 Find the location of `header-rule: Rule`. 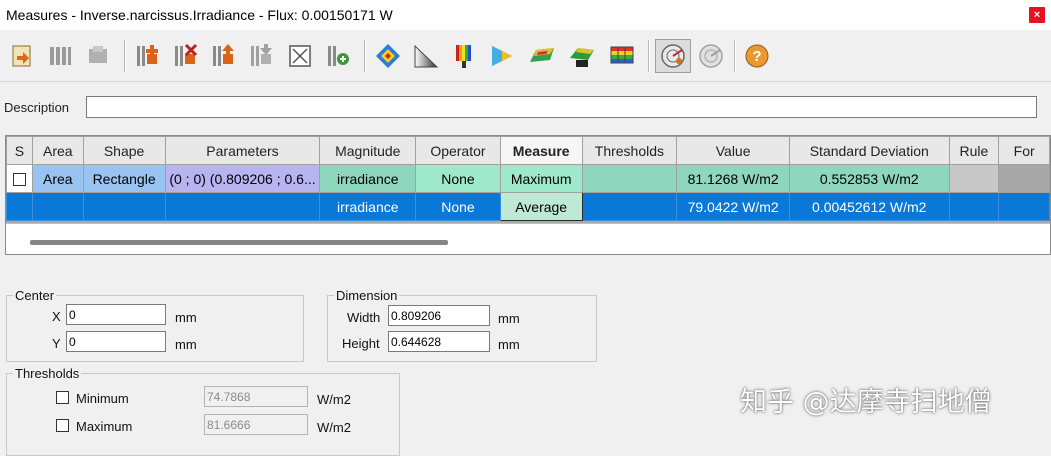

header-rule: Rule is located at coordinates (974, 150).